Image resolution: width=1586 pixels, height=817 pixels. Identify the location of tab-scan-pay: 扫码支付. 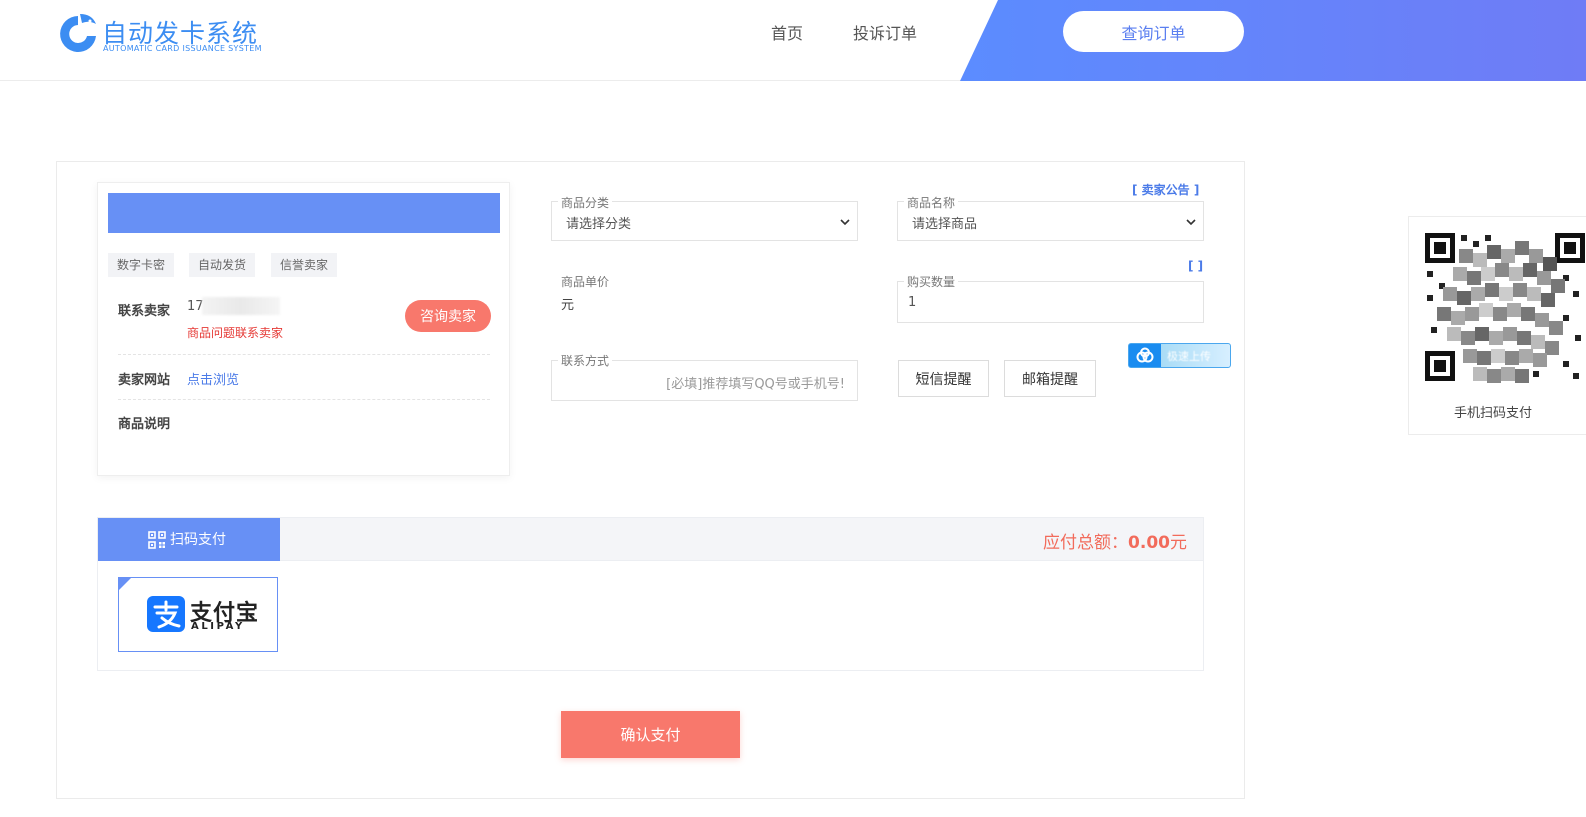
(189, 540).